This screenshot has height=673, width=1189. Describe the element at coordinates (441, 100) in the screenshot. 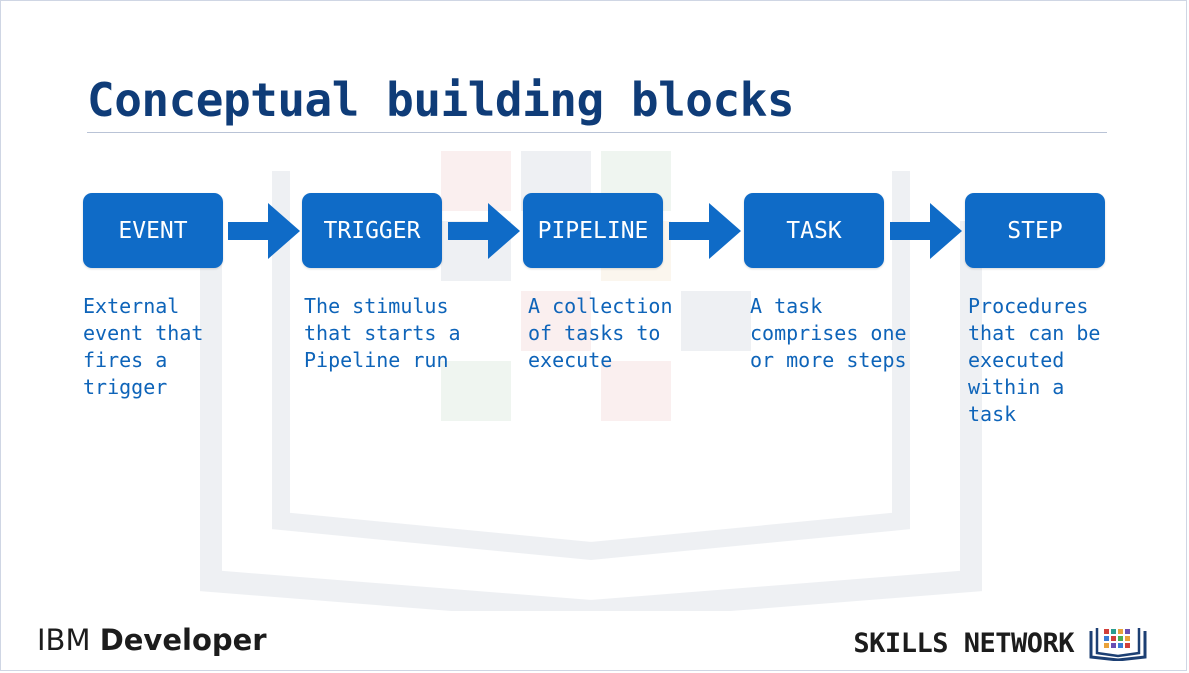

I see `slide-title: Conceptual building blocks` at that location.